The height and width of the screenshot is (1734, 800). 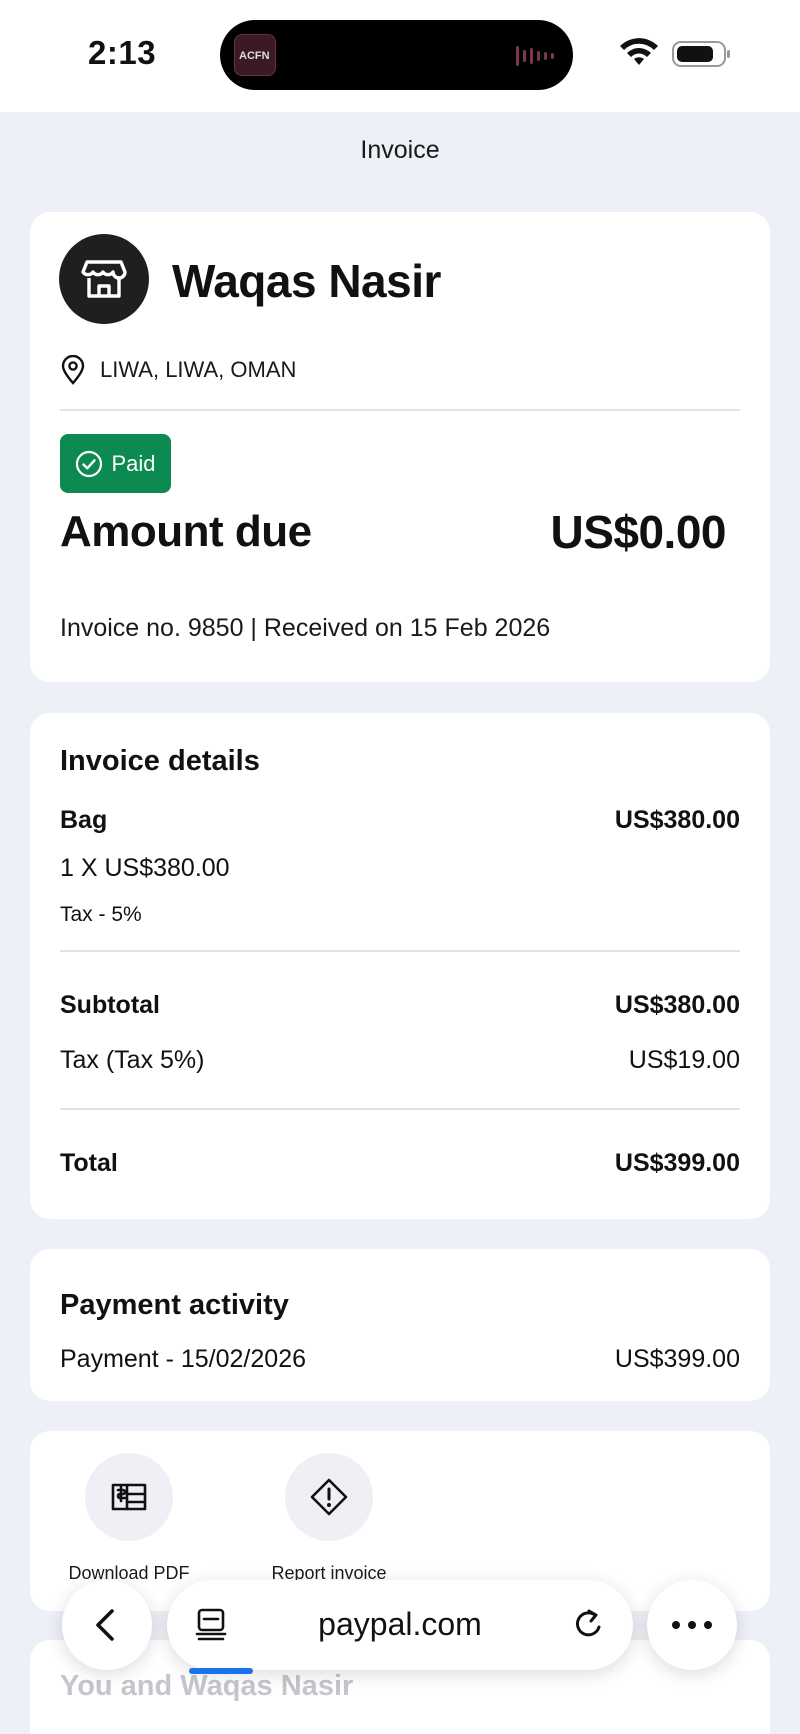 What do you see at coordinates (701, 54) in the screenshot?
I see `battery-icon` at bounding box center [701, 54].